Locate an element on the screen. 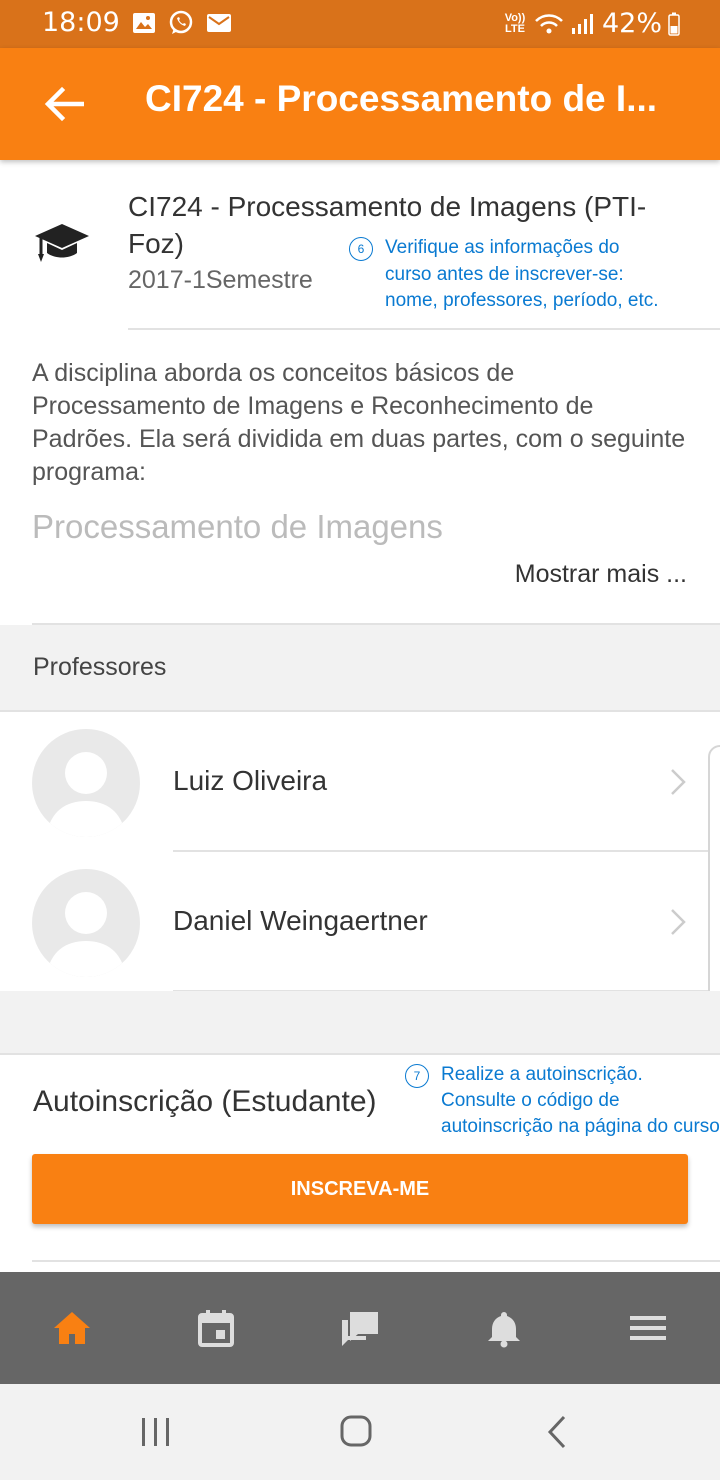 Image resolution: width=720 pixels, height=1480 pixels. graduation-cap-icon is located at coordinates (62, 243).